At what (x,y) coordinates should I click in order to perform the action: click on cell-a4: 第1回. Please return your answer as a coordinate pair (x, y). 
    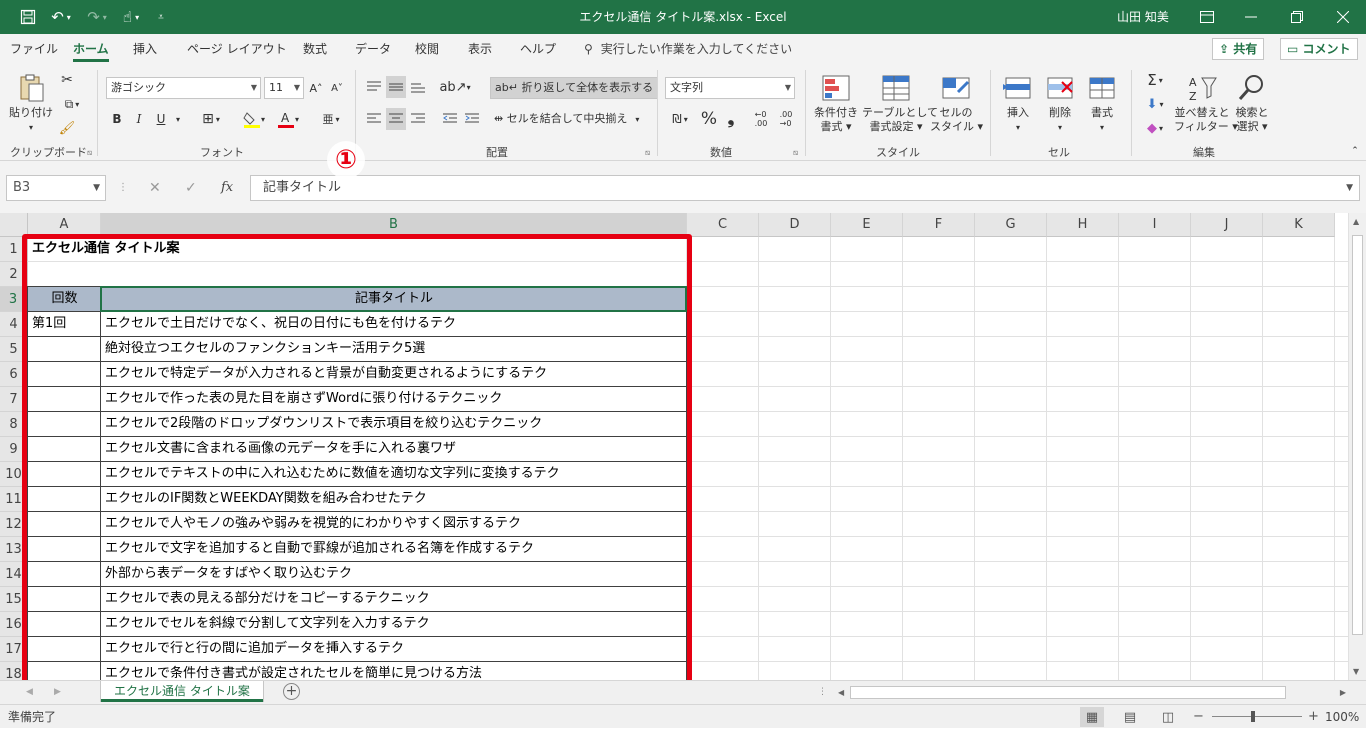
    Looking at the image, I should click on (64, 324).